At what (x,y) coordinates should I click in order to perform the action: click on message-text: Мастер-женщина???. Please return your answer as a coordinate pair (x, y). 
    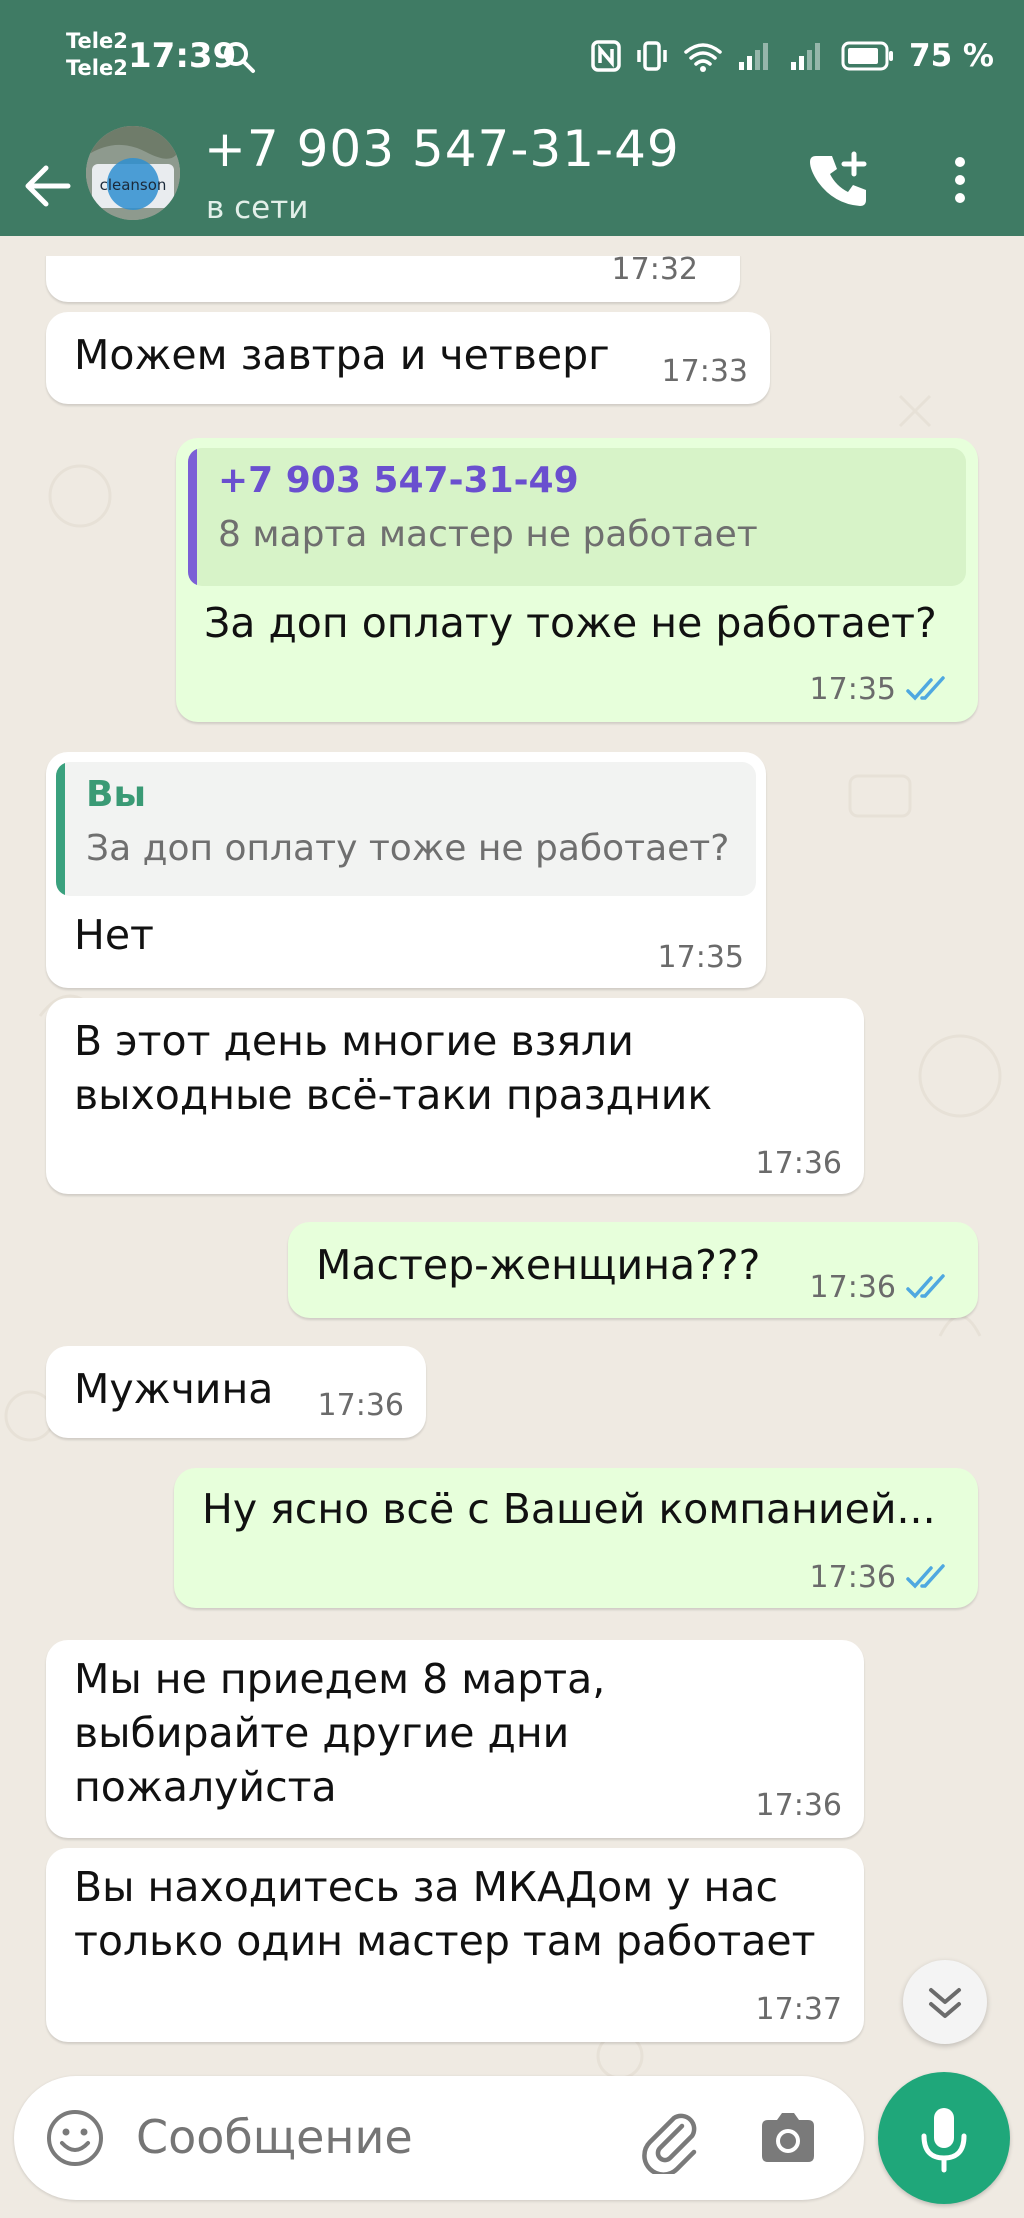
    Looking at the image, I should click on (538, 1265).